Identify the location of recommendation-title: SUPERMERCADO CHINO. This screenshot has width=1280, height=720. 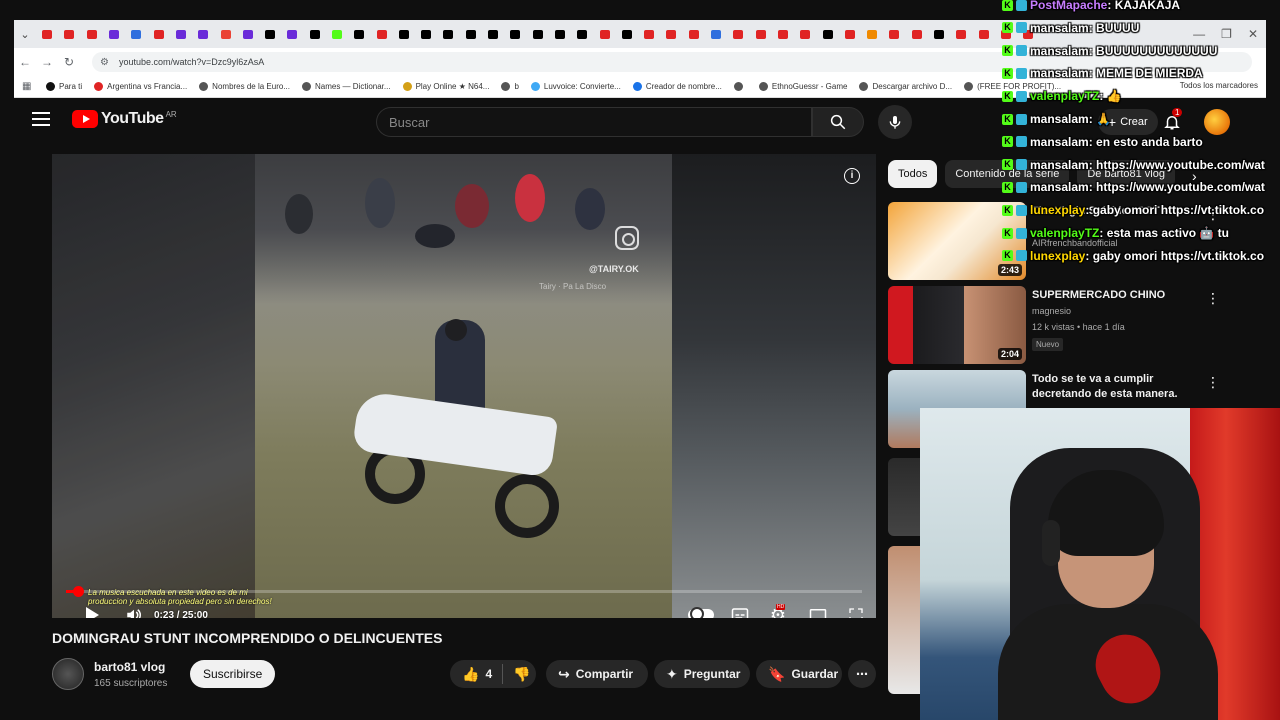
(1117, 295).